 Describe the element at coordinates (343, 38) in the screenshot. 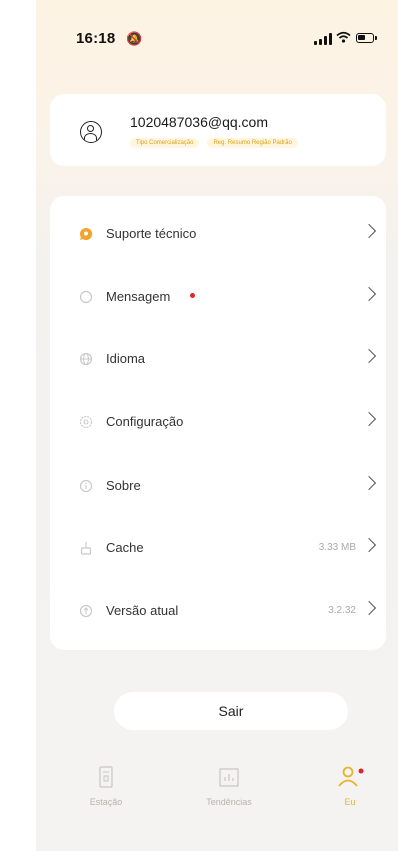

I see `wifi-icon` at that location.